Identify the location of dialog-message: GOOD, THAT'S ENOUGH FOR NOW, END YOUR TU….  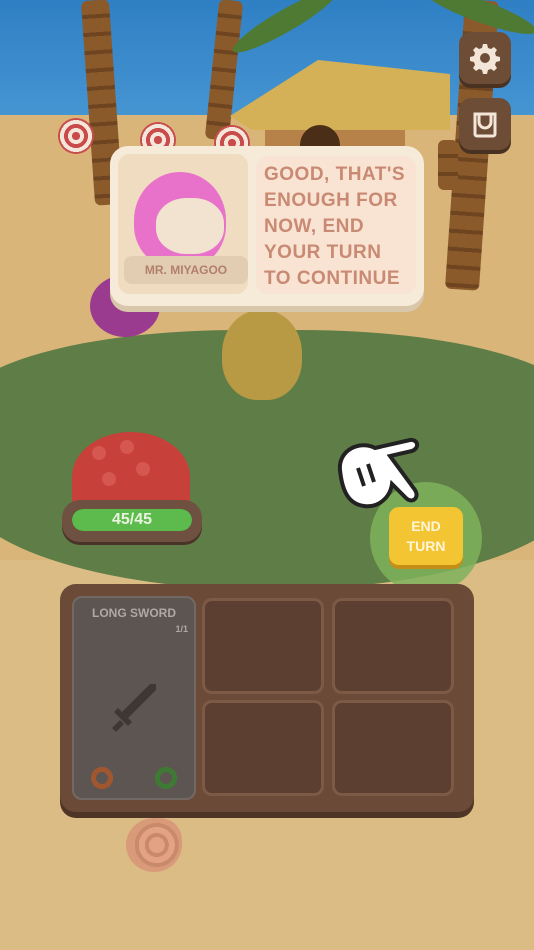
(336, 225).